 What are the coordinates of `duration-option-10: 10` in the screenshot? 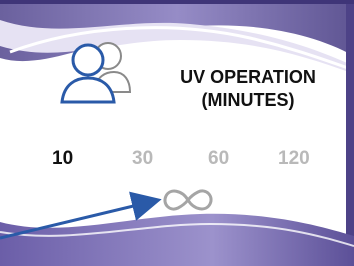 It's located at (62, 159).